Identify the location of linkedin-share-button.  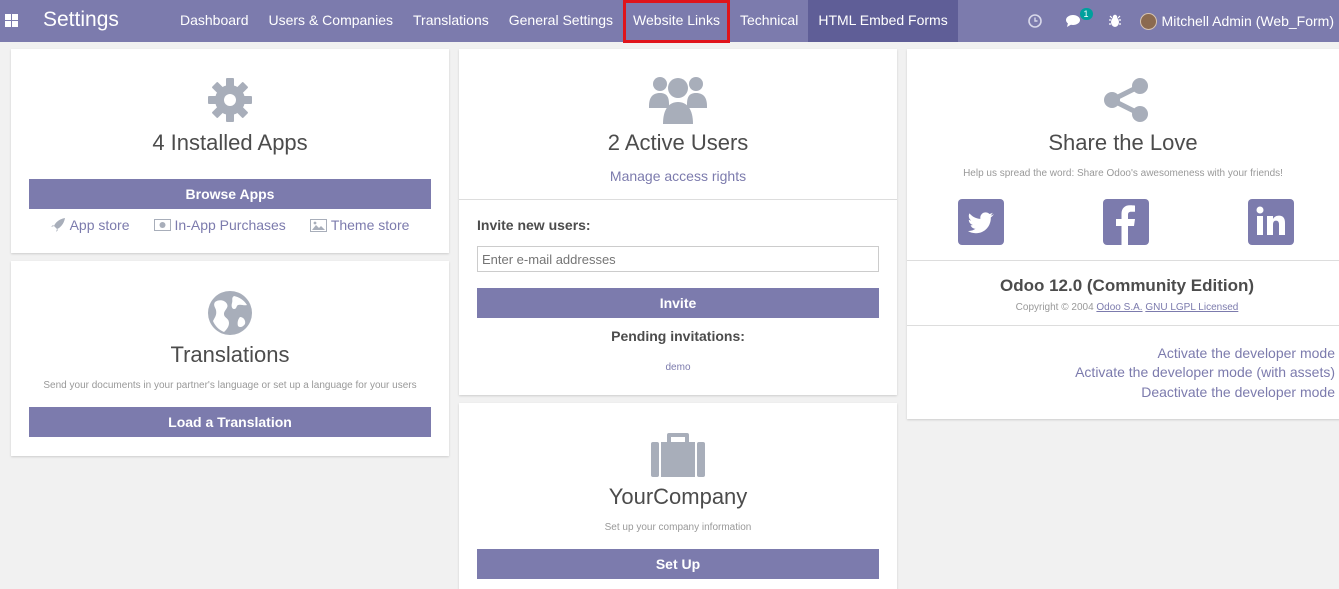
(1271, 222).